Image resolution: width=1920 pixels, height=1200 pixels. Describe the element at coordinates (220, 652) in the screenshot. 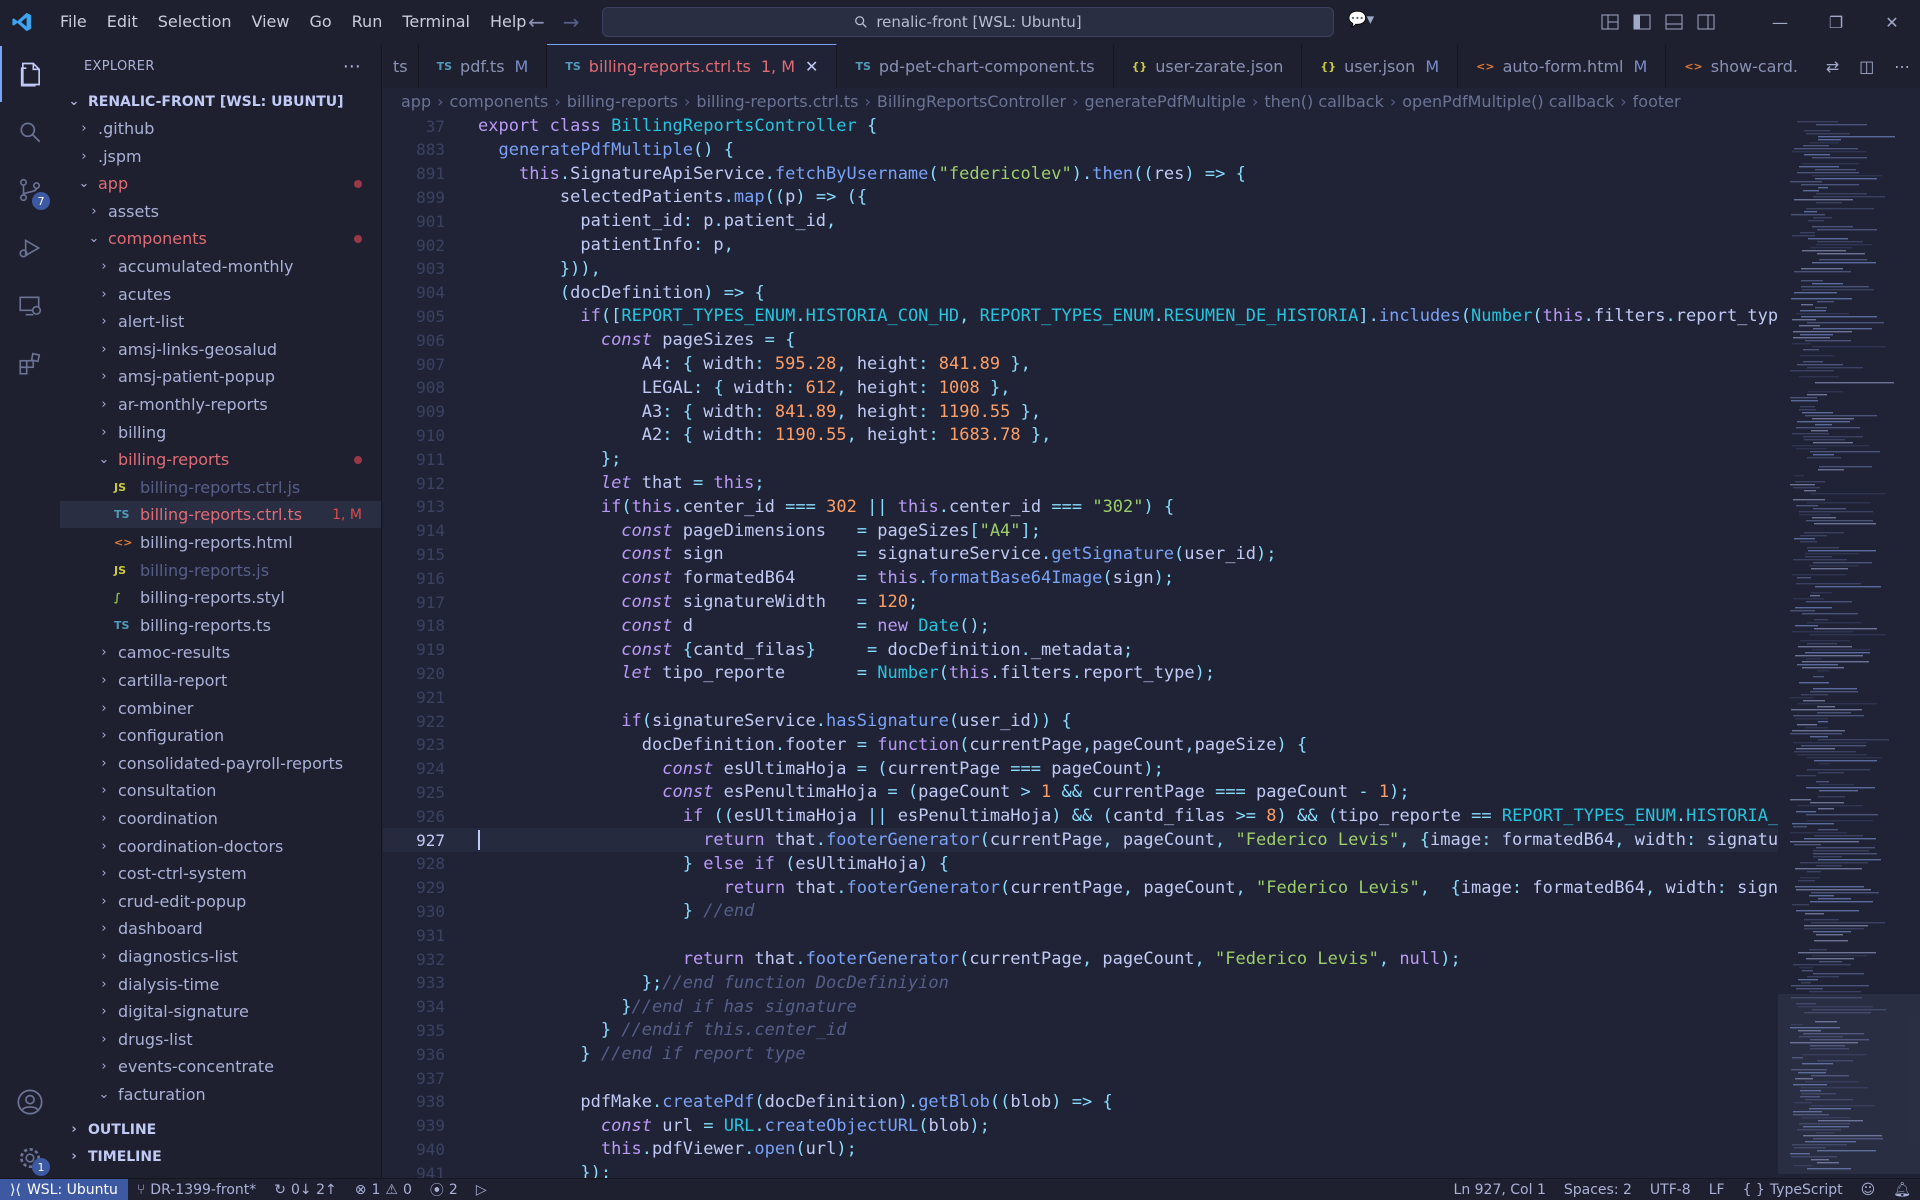

I see `folder-item: › camoc-results` at that location.